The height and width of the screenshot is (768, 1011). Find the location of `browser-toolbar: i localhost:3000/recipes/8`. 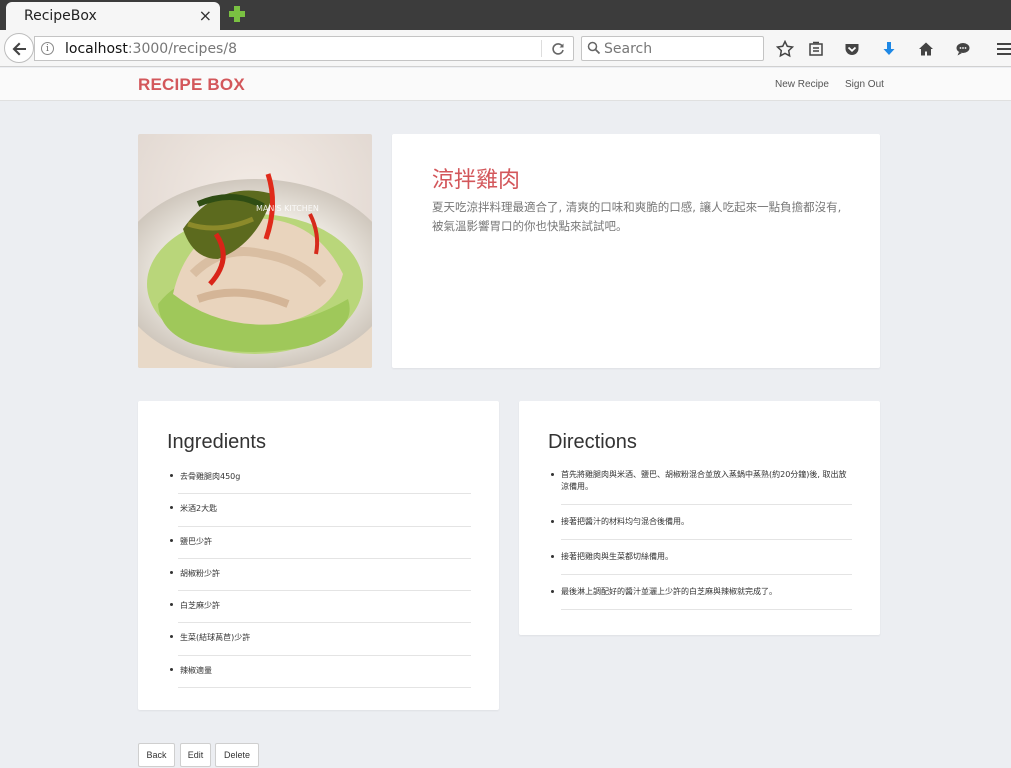

browser-toolbar: i localhost:3000/recipes/8 is located at coordinates (505, 48).